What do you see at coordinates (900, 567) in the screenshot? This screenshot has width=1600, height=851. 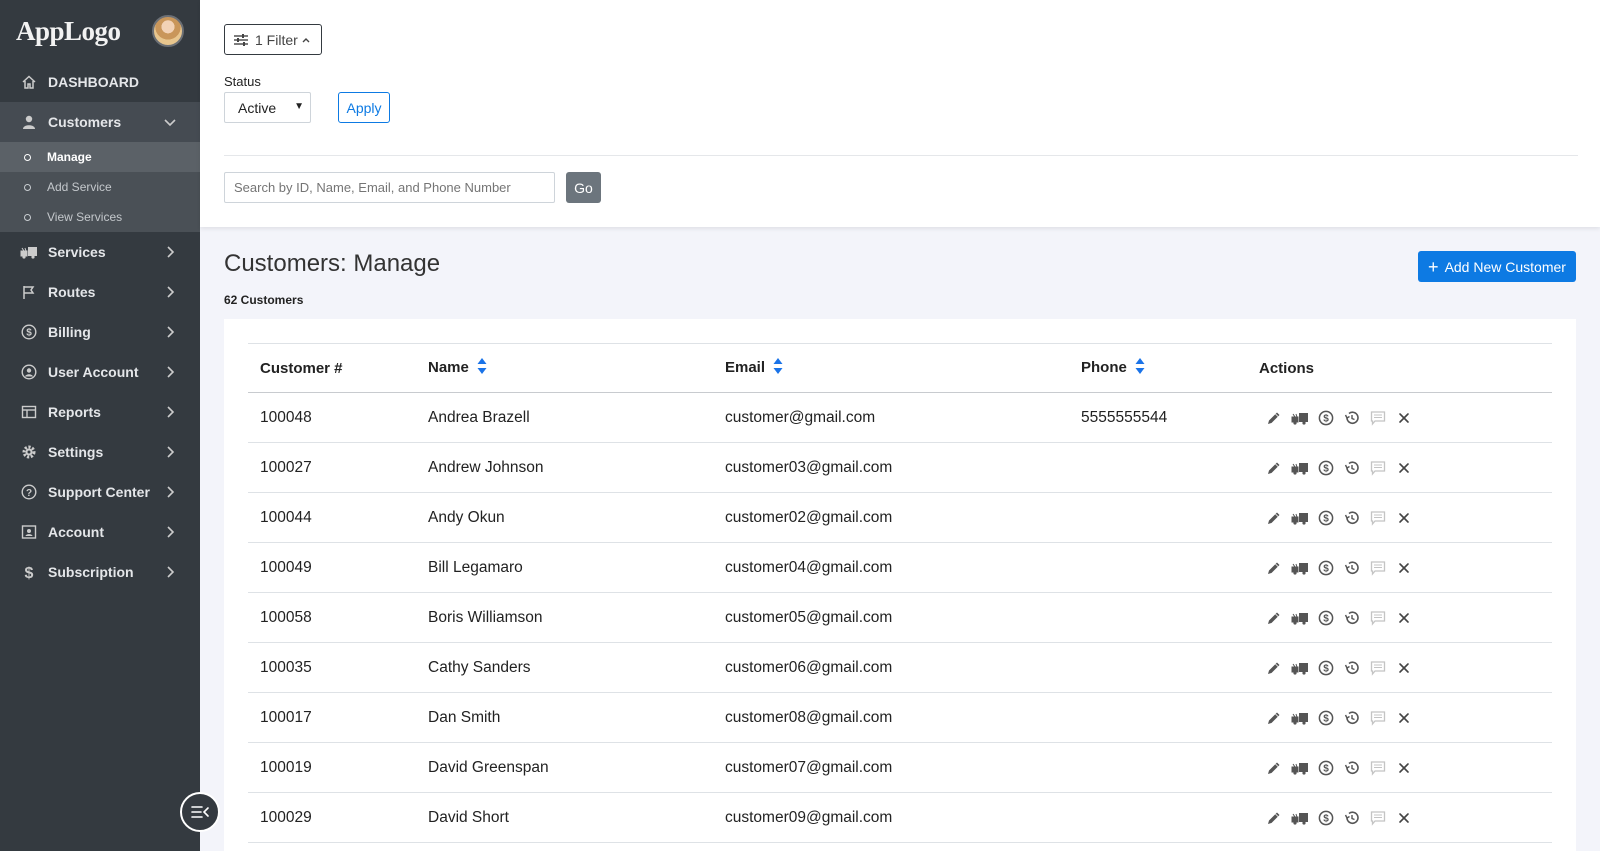 I see `table-row: 100049 Bill Legamaro customer04@gmail.com $` at bounding box center [900, 567].